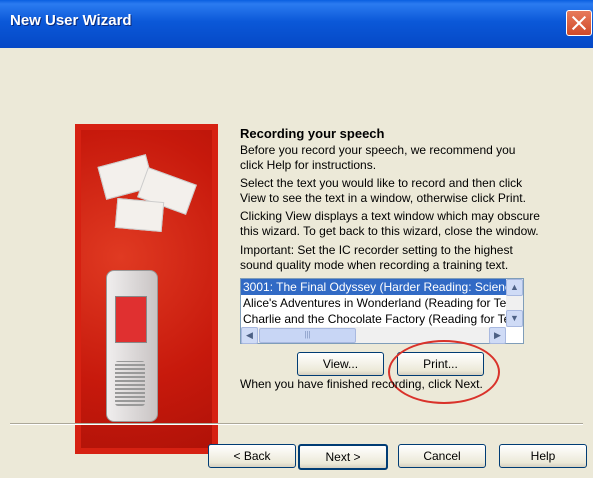 This screenshot has height=478, width=593. What do you see at coordinates (312, 133) in the screenshot?
I see `page-heading: Recording your speech` at bounding box center [312, 133].